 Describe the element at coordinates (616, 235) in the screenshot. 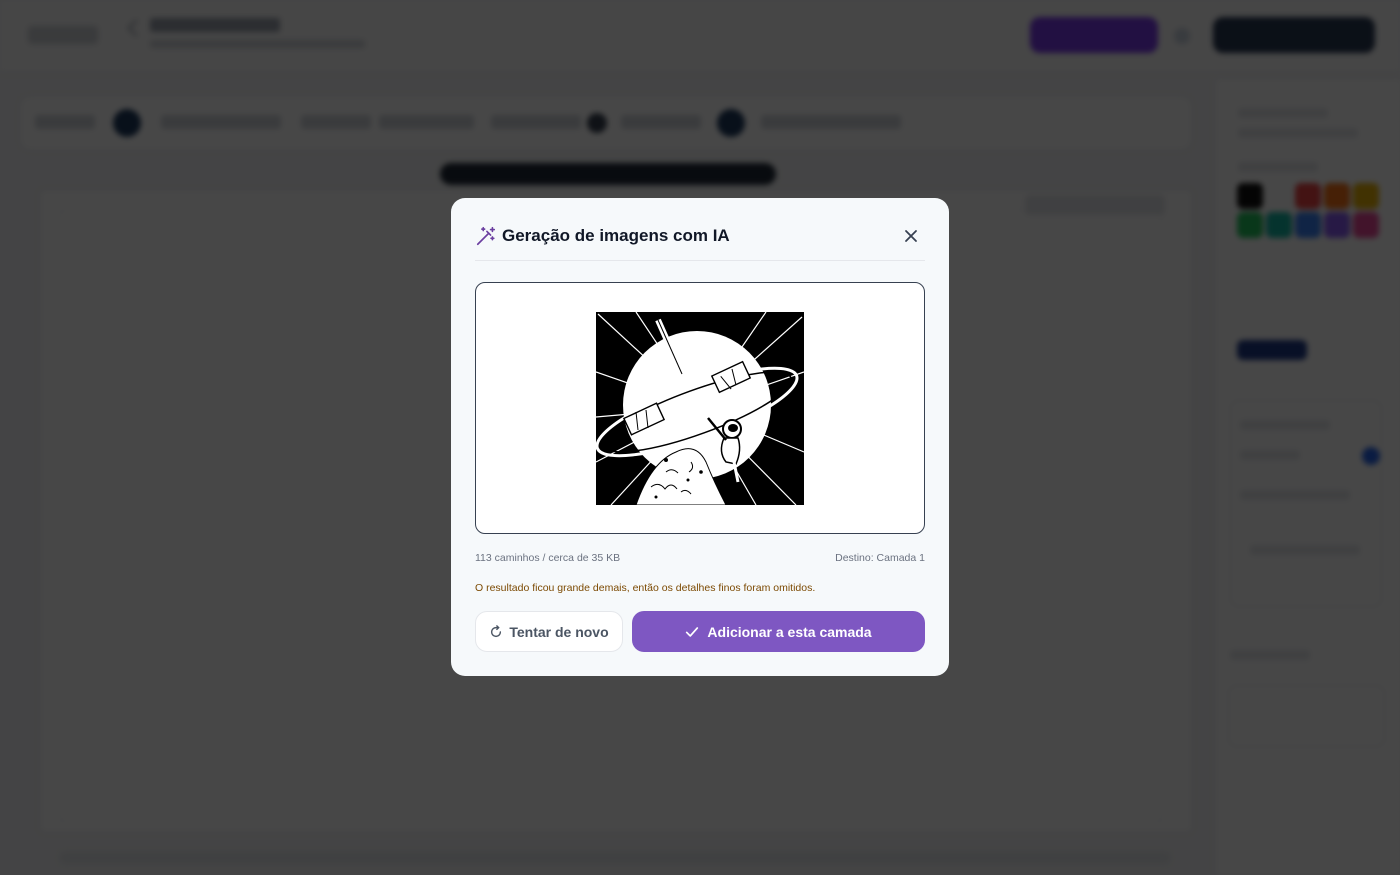

I see `dialog-title: Geração de imagens com IA` at that location.